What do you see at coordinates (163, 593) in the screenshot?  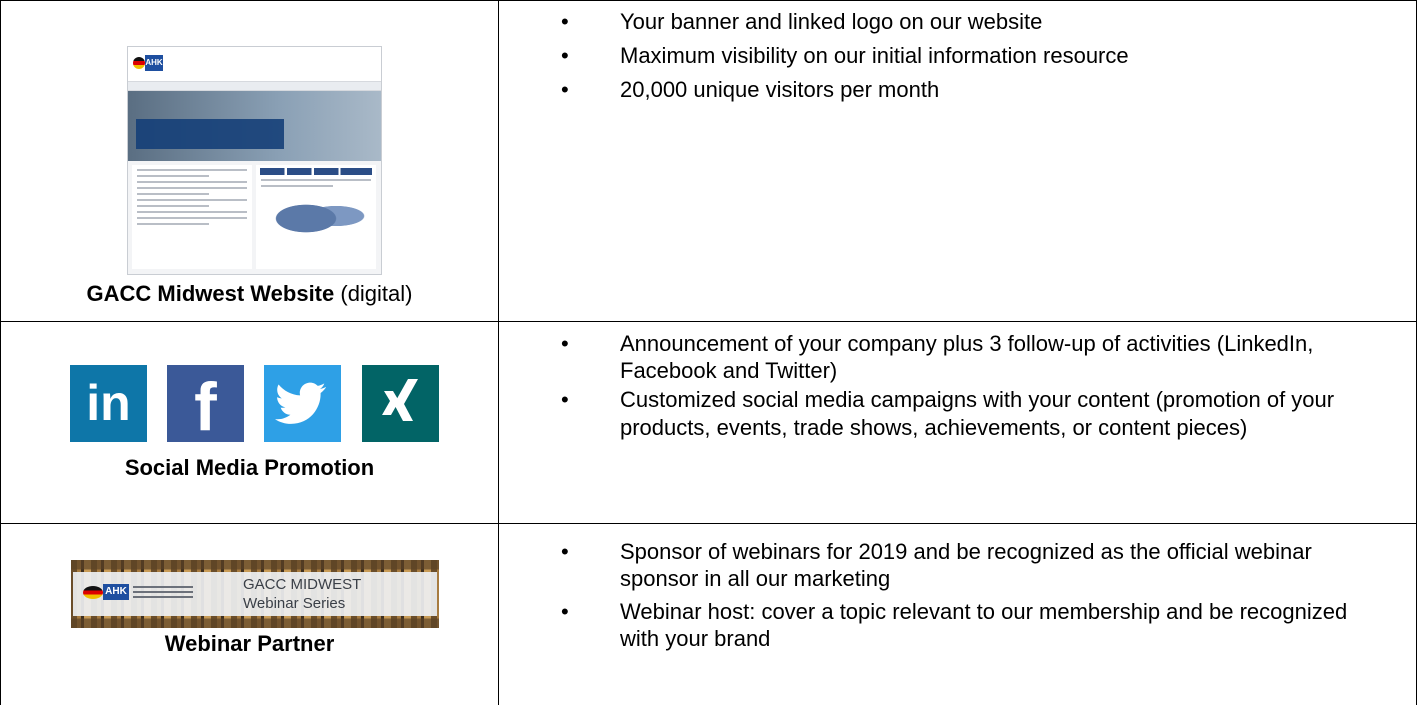 I see `ahk-subtitle-lines` at bounding box center [163, 593].